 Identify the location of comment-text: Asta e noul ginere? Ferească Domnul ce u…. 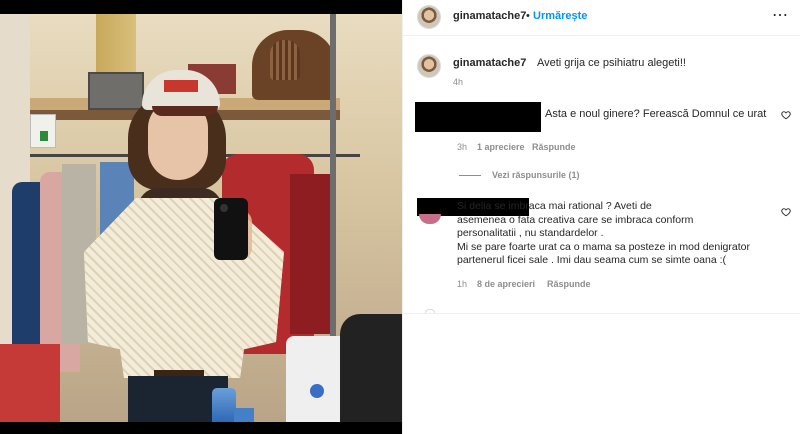
(656, 114).